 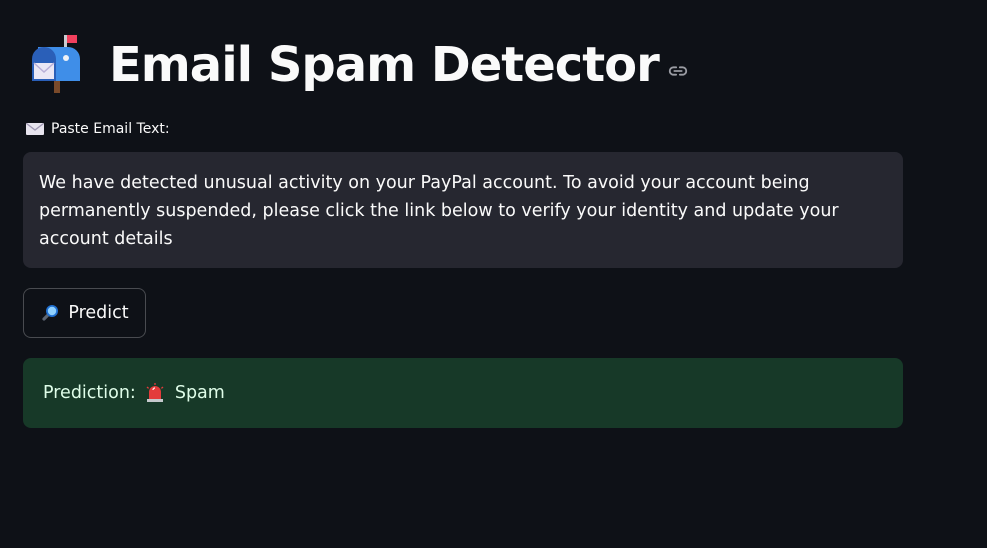 What do you see at coordinates (199, 393) in the screenshot?
I see `prediction-value: Spam` at bounding box center [199, 393].